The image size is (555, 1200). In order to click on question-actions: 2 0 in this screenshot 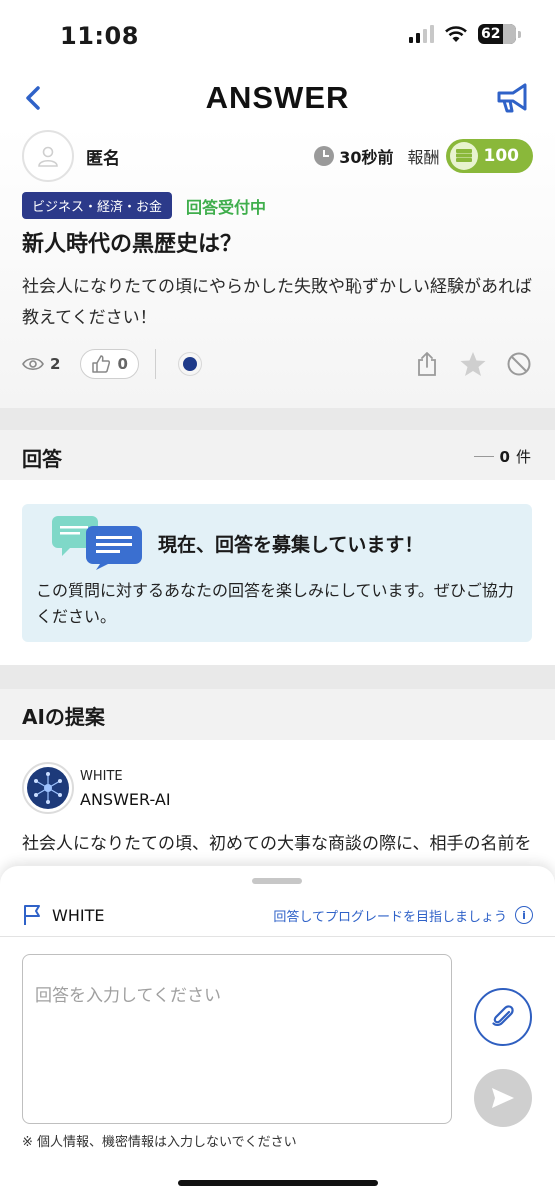, I will do `click(277, 364)`.